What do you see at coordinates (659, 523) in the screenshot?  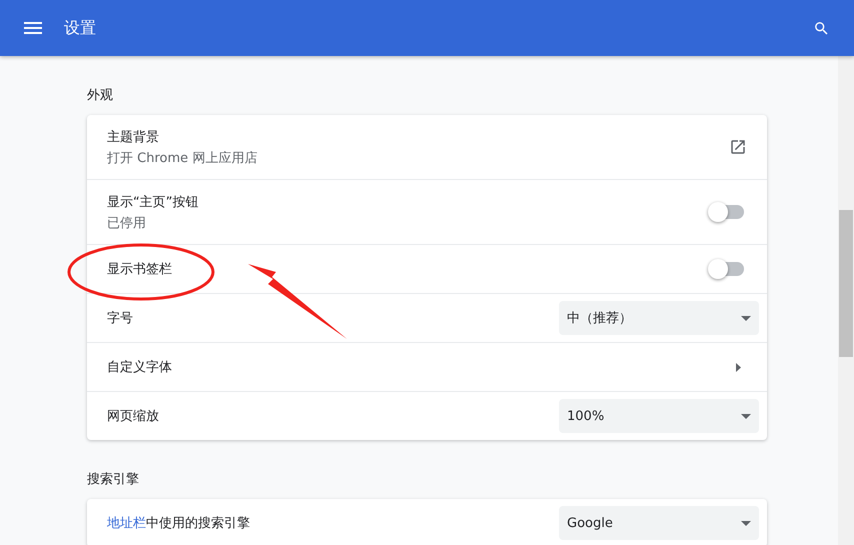 I see `dropdown-select: Google` at bounding box center [659, 523].